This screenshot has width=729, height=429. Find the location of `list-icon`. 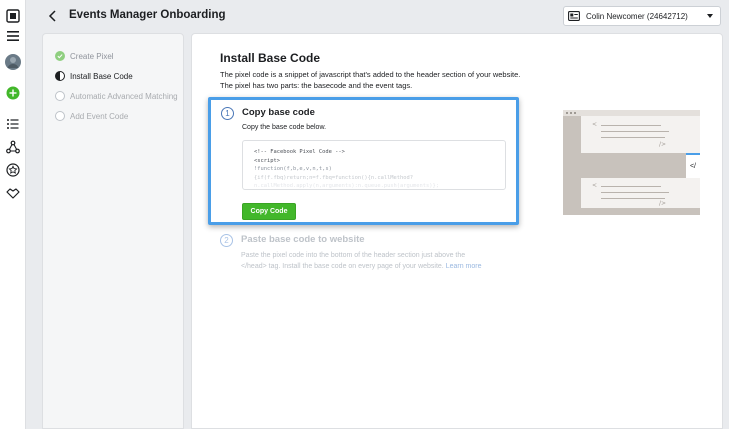

list-icon is located at coordinates (13, 124).